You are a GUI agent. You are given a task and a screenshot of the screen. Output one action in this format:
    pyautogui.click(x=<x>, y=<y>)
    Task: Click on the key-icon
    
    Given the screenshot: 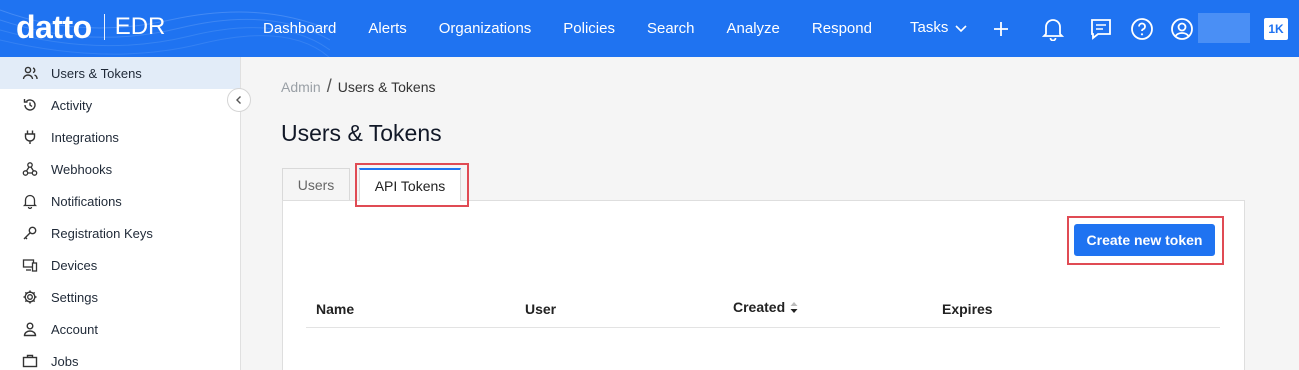 What is the action you would take?
    pyautogui.click(x=30, y=233)
    